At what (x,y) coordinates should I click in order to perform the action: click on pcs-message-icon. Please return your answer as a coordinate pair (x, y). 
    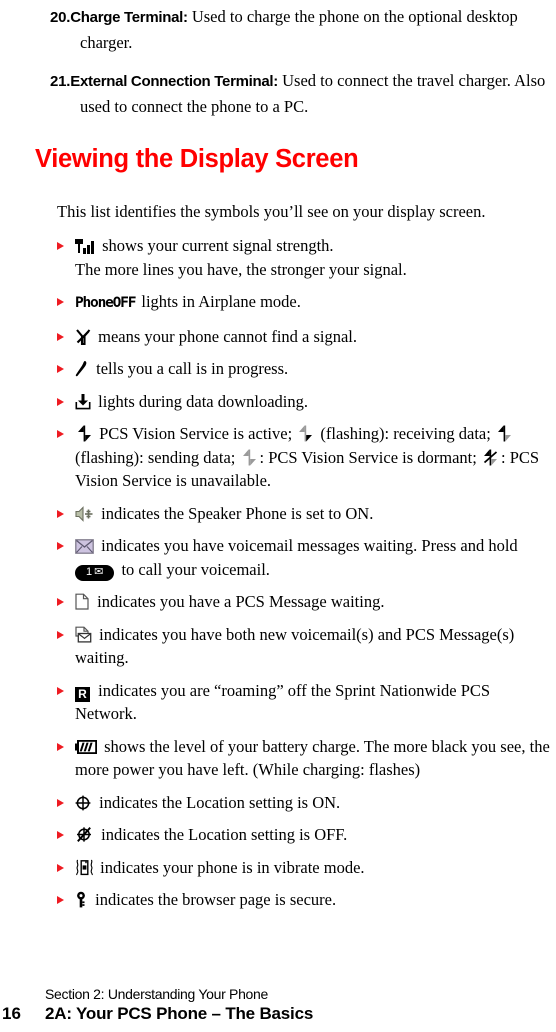
    Looking at the image, I should click on (82, 601).